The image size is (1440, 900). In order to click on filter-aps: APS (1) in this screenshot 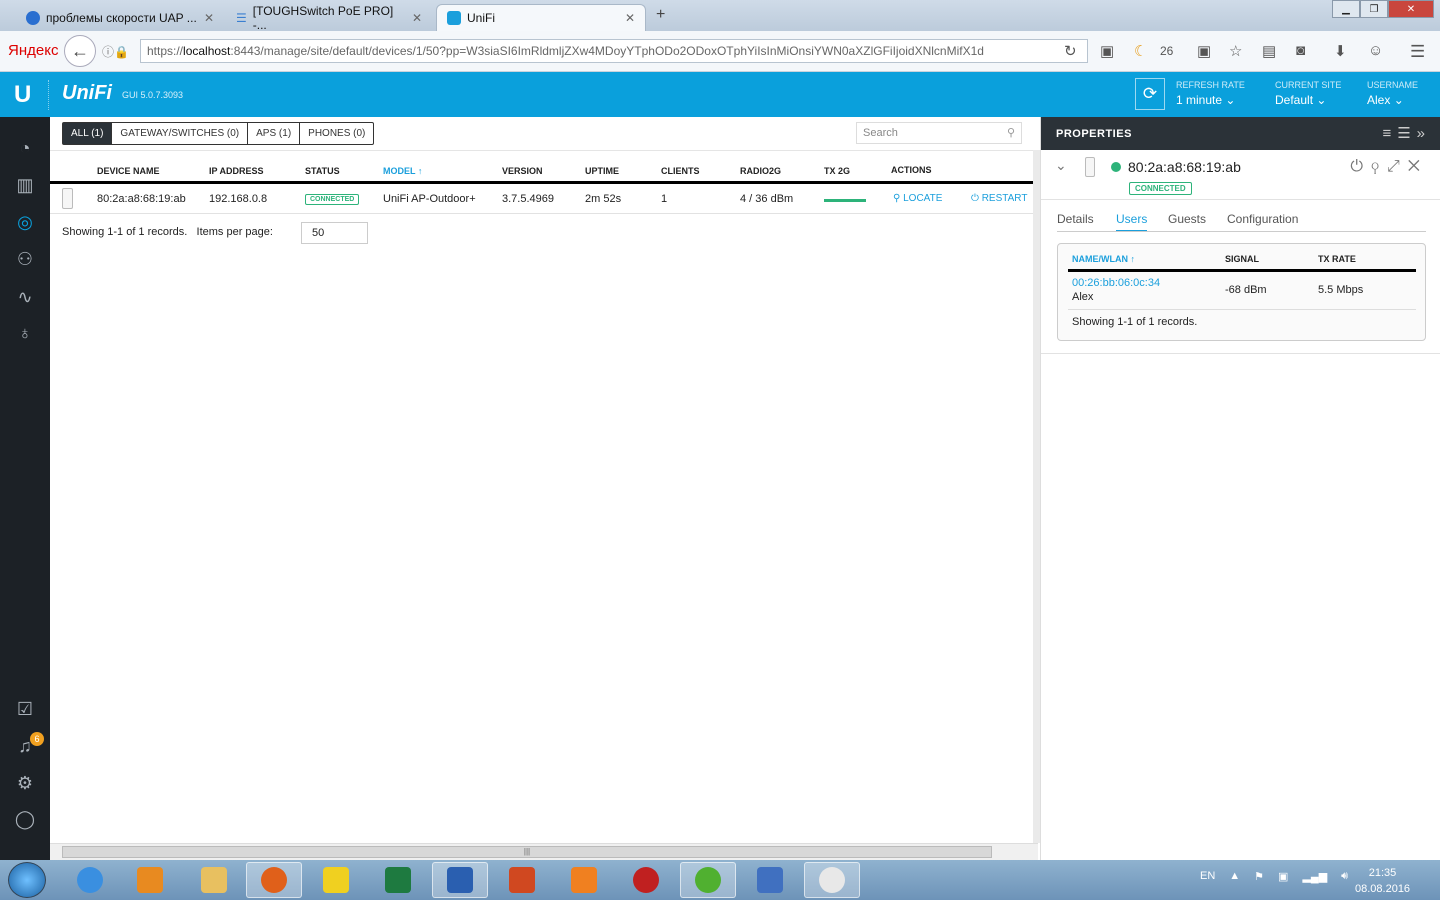, I will do `click(274, 133)`.